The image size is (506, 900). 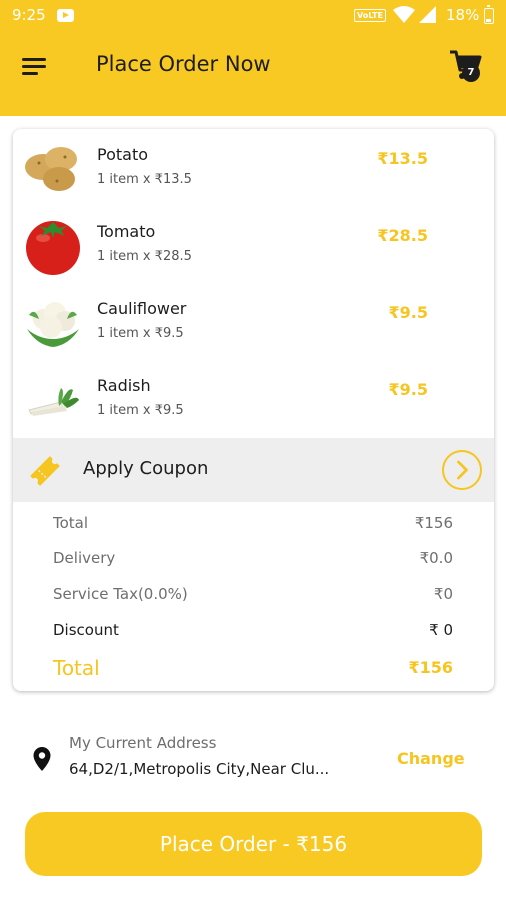 What do you see at coordinates (35, 66) in the screenshot?
I see `hamburger-menu-icon` at bounding box center [35, 66].